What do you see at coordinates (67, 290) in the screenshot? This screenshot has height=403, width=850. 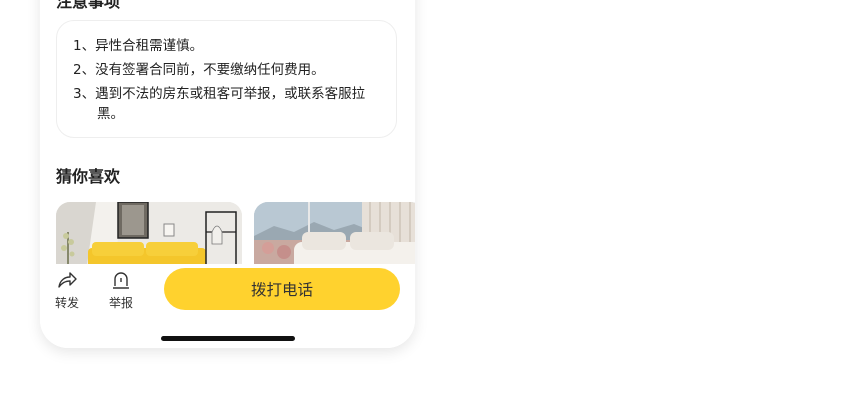 I see `forward-button: 转发` at bounding box center [67, 290].